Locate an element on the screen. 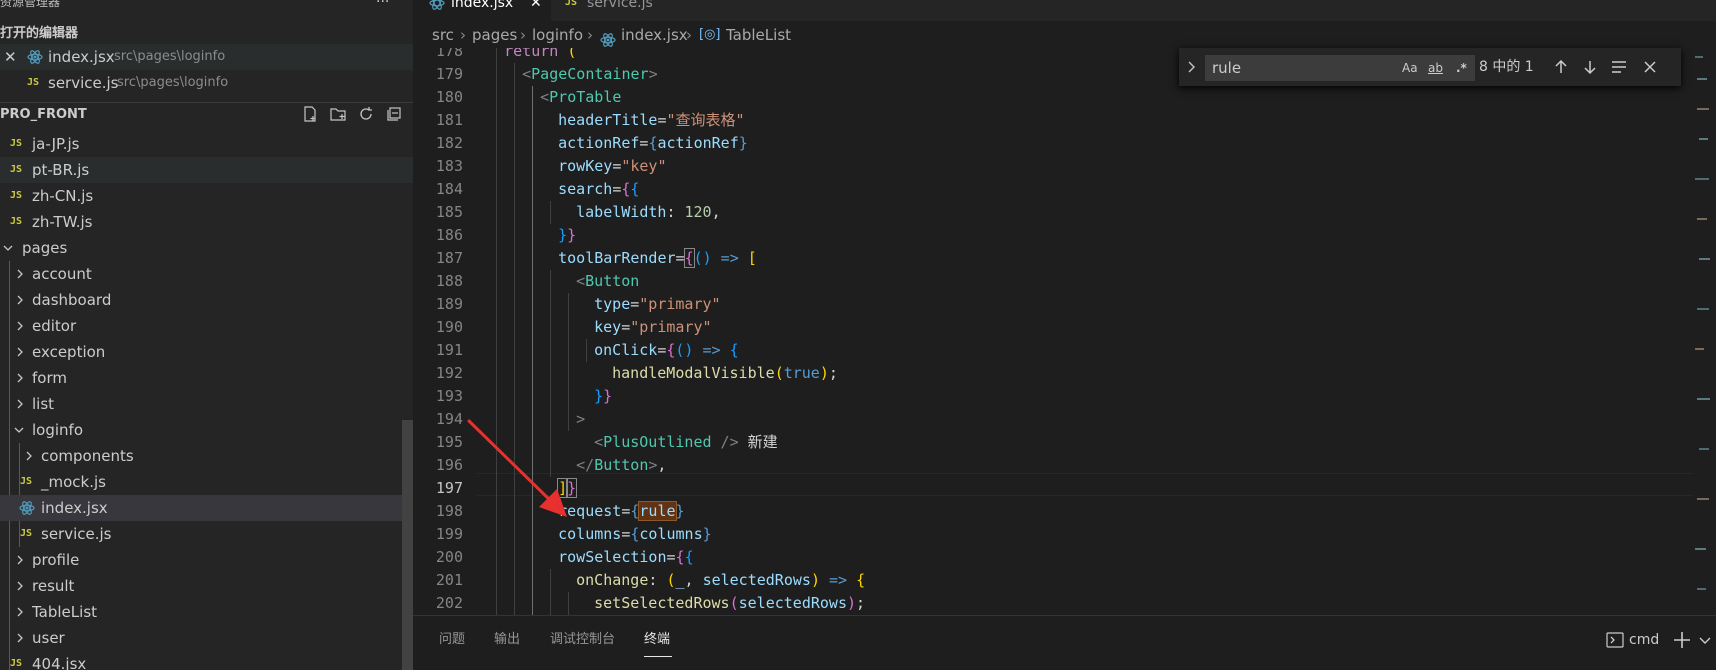 The height and width of the screenshot is (670, 1716). tree-folder: form is located at coordinates (206, 378).